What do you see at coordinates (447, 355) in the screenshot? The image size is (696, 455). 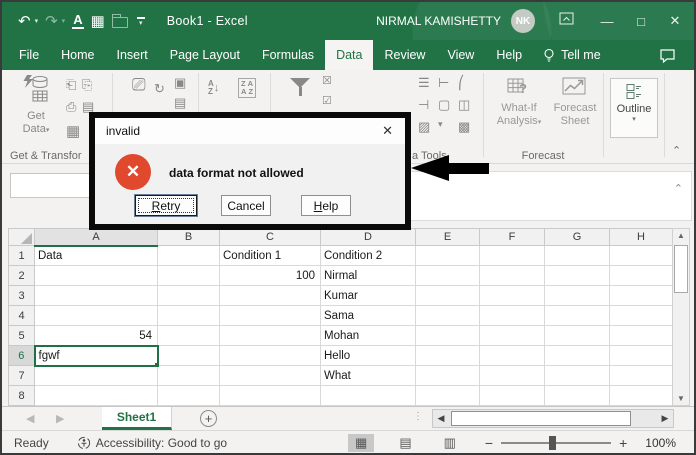 I see `cell-E6` at bounding box center [447, 355].